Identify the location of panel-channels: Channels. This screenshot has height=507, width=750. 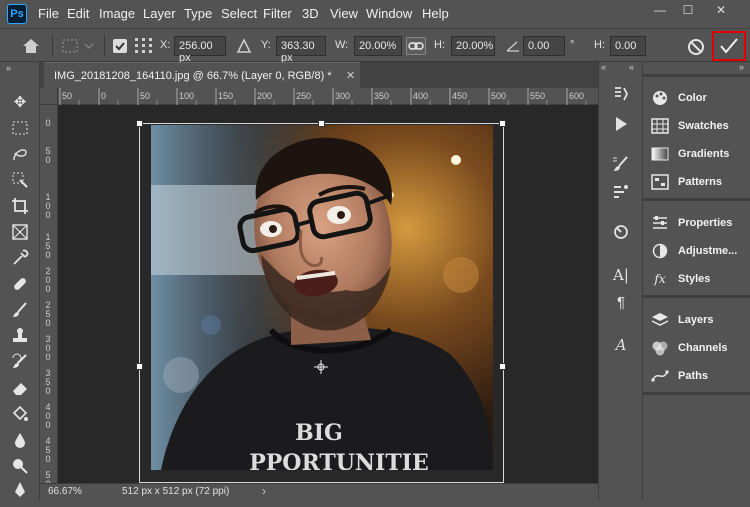
(696, 348).